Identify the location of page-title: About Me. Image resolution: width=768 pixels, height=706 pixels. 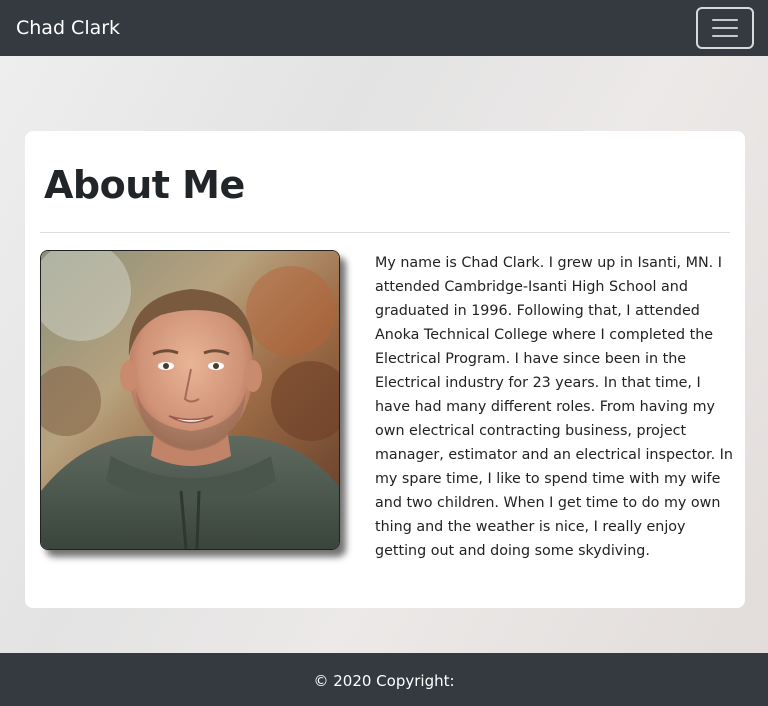
(144, 185).